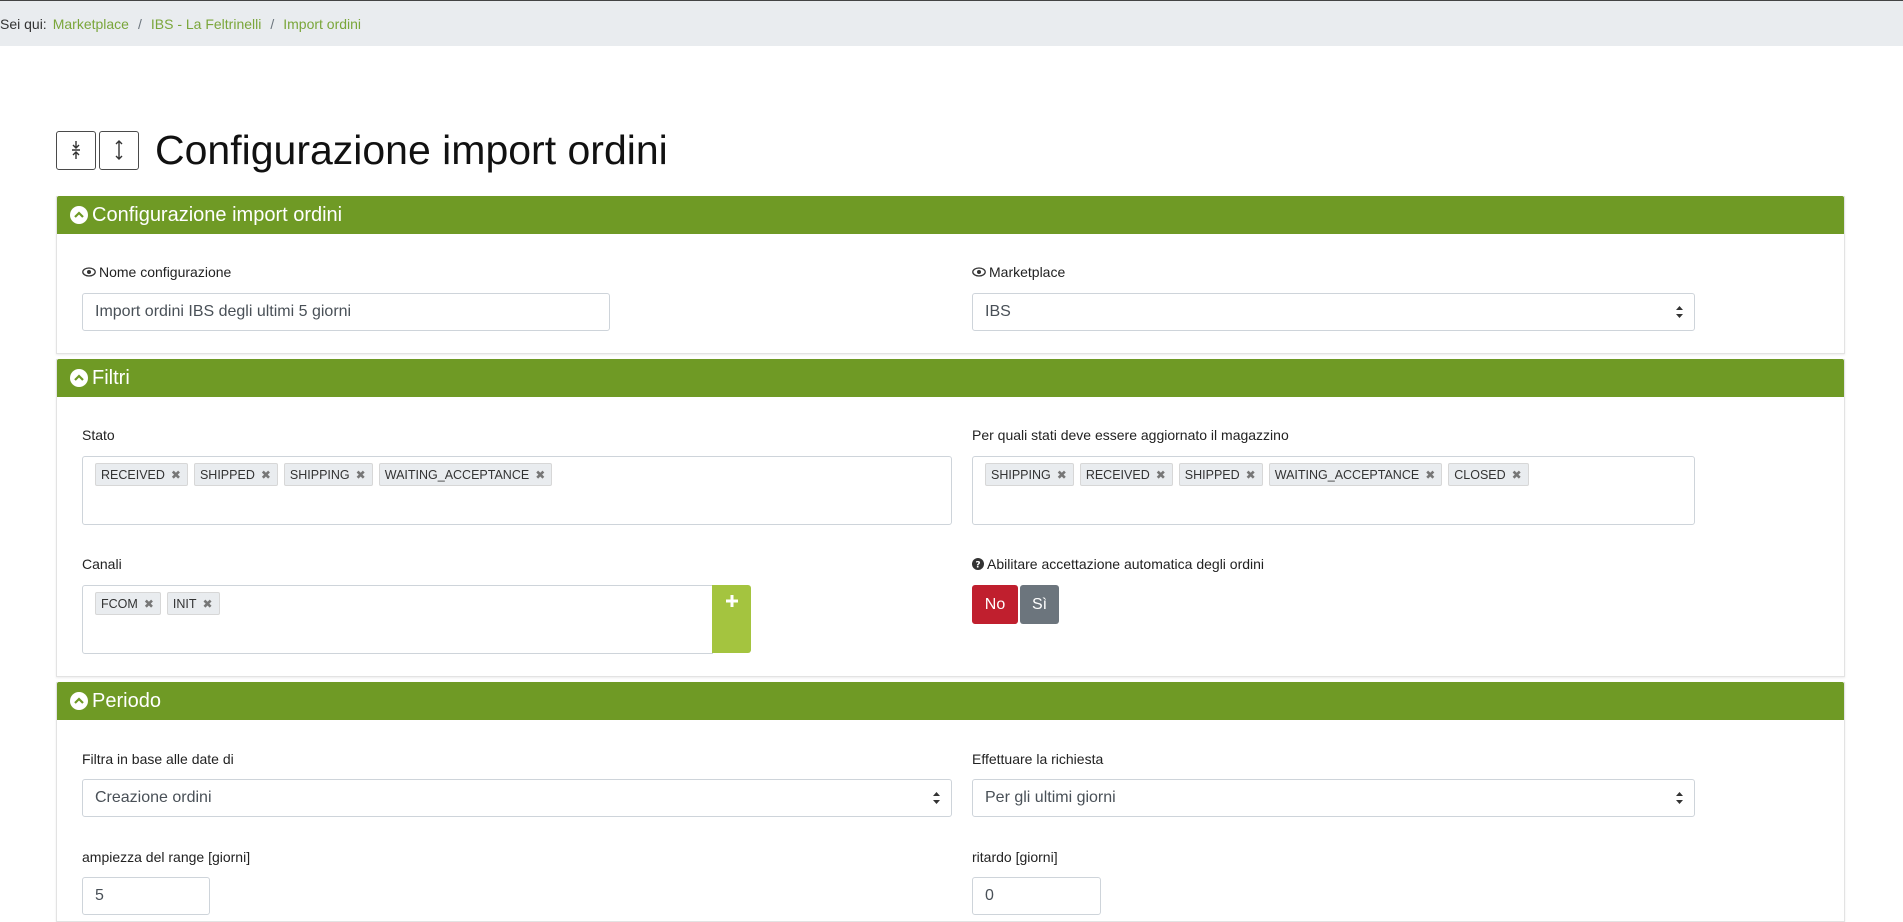  I want to click on ampiezza-label: ampiezza del range [giorni], so click(166, 857).